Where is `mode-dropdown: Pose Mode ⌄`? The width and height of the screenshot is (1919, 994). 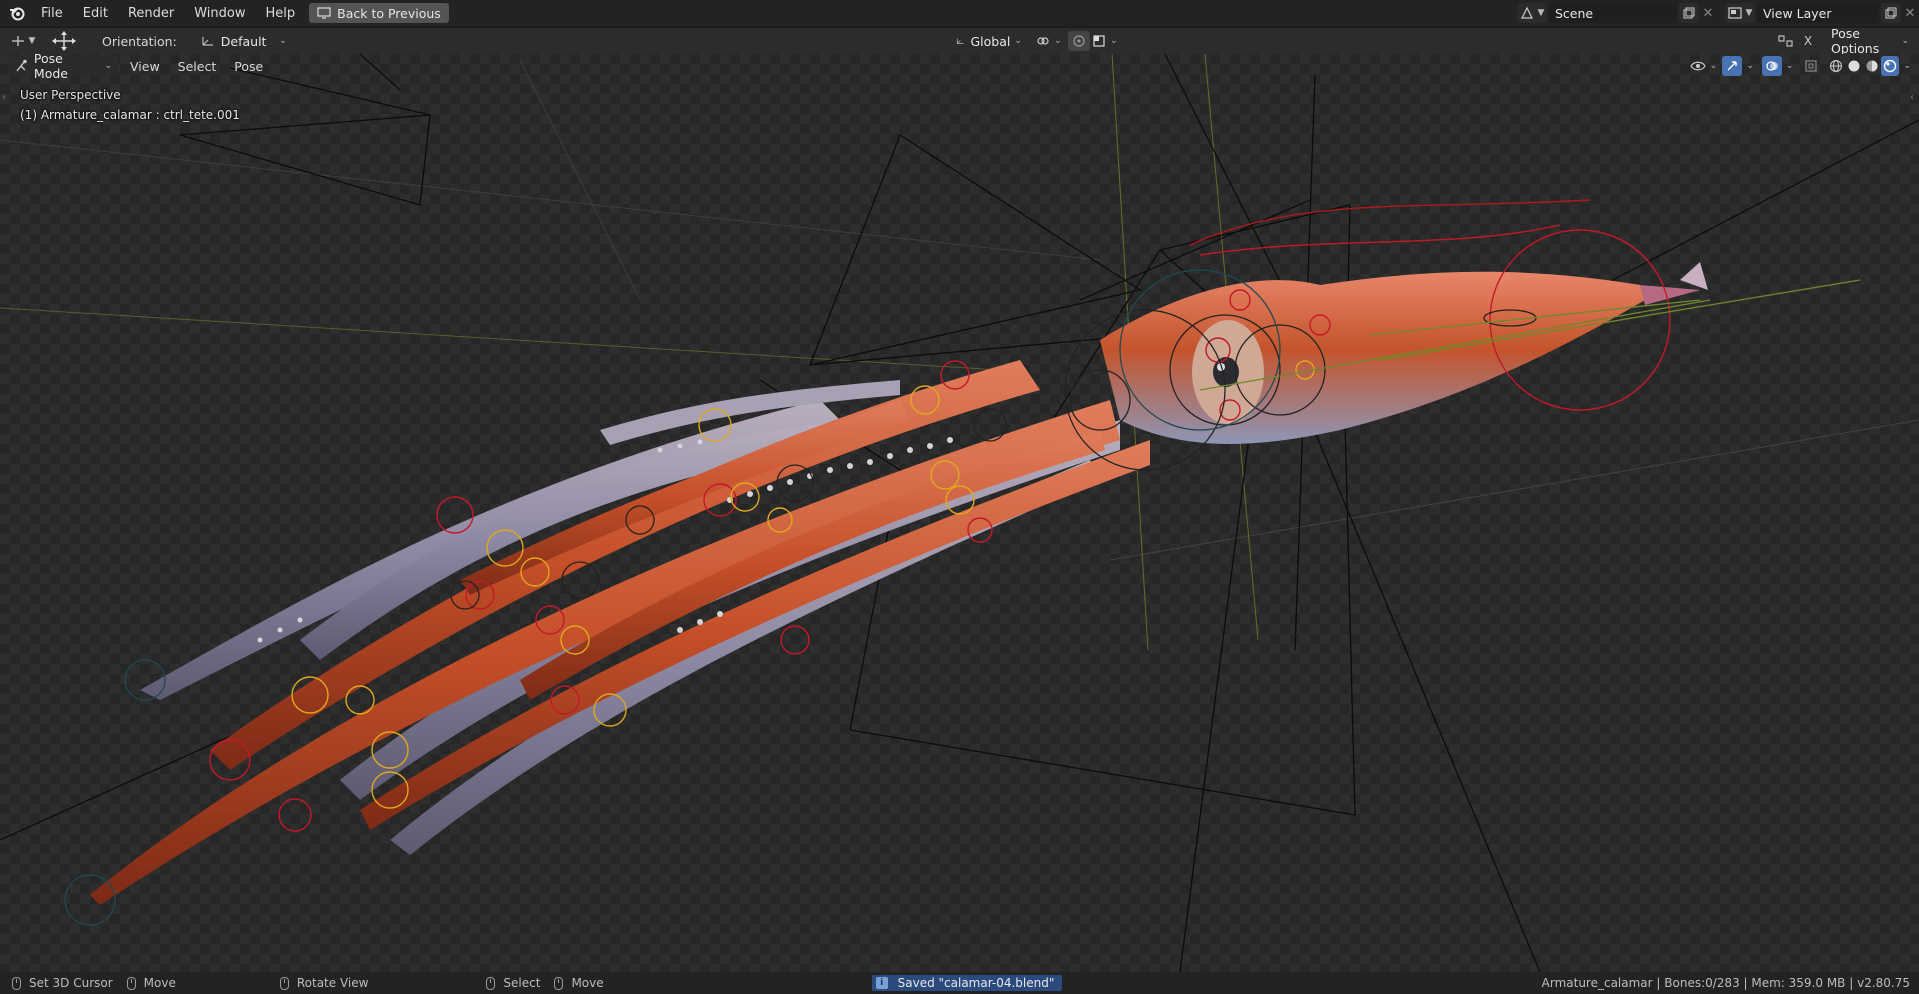
mode-dropdown: Pose Mode ⌄ is located at coordinates (63, 66).